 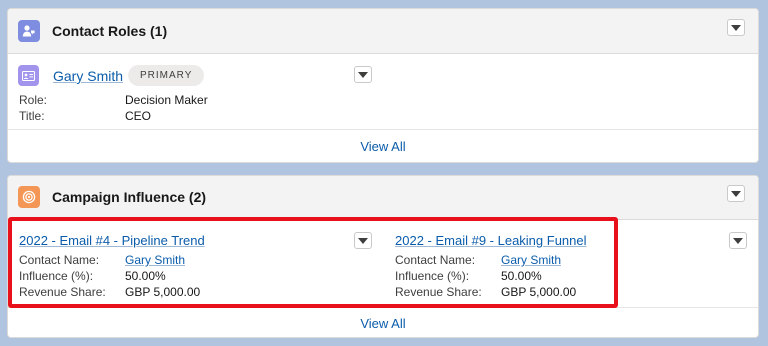 I want to click on role-value: Decision Maker, so click(x=166, y=100).